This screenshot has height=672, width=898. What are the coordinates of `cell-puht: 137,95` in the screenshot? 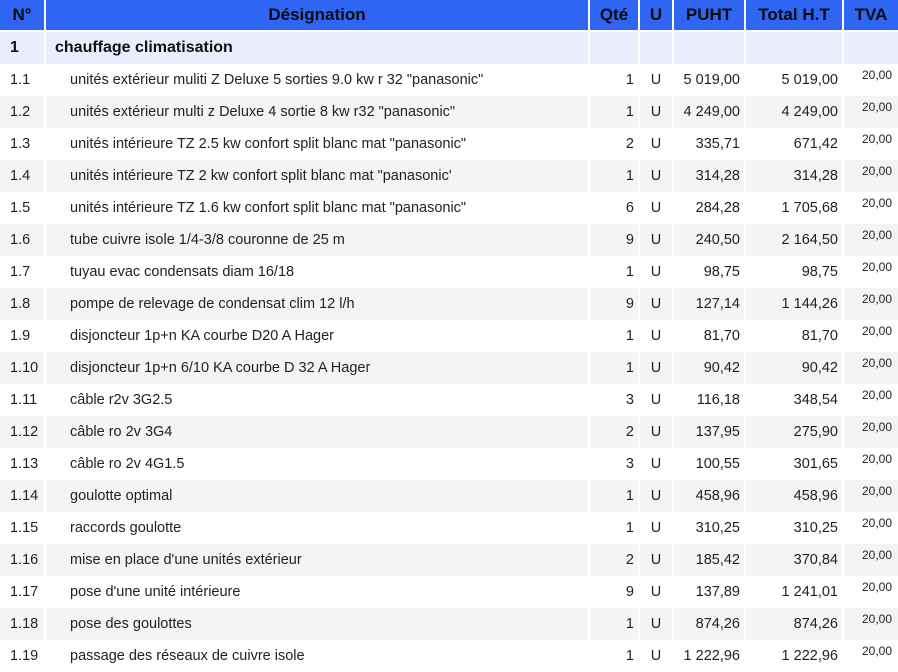 It's located at (709, 432).